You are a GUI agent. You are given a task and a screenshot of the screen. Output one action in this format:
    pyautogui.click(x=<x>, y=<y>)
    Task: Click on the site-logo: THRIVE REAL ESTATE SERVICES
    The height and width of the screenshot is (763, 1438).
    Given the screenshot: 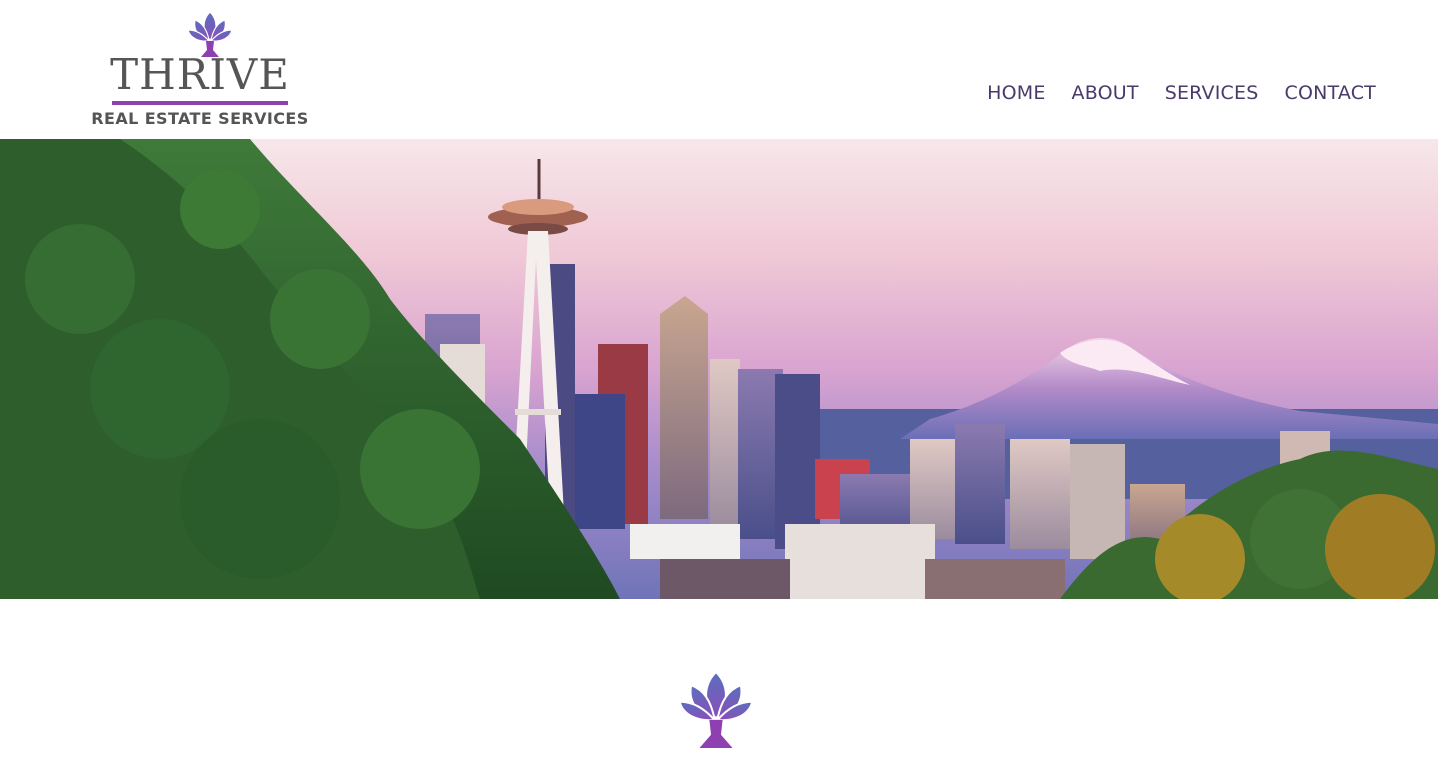 What is the action you would take?
    pyautogui.click(x=200, y=70)
    